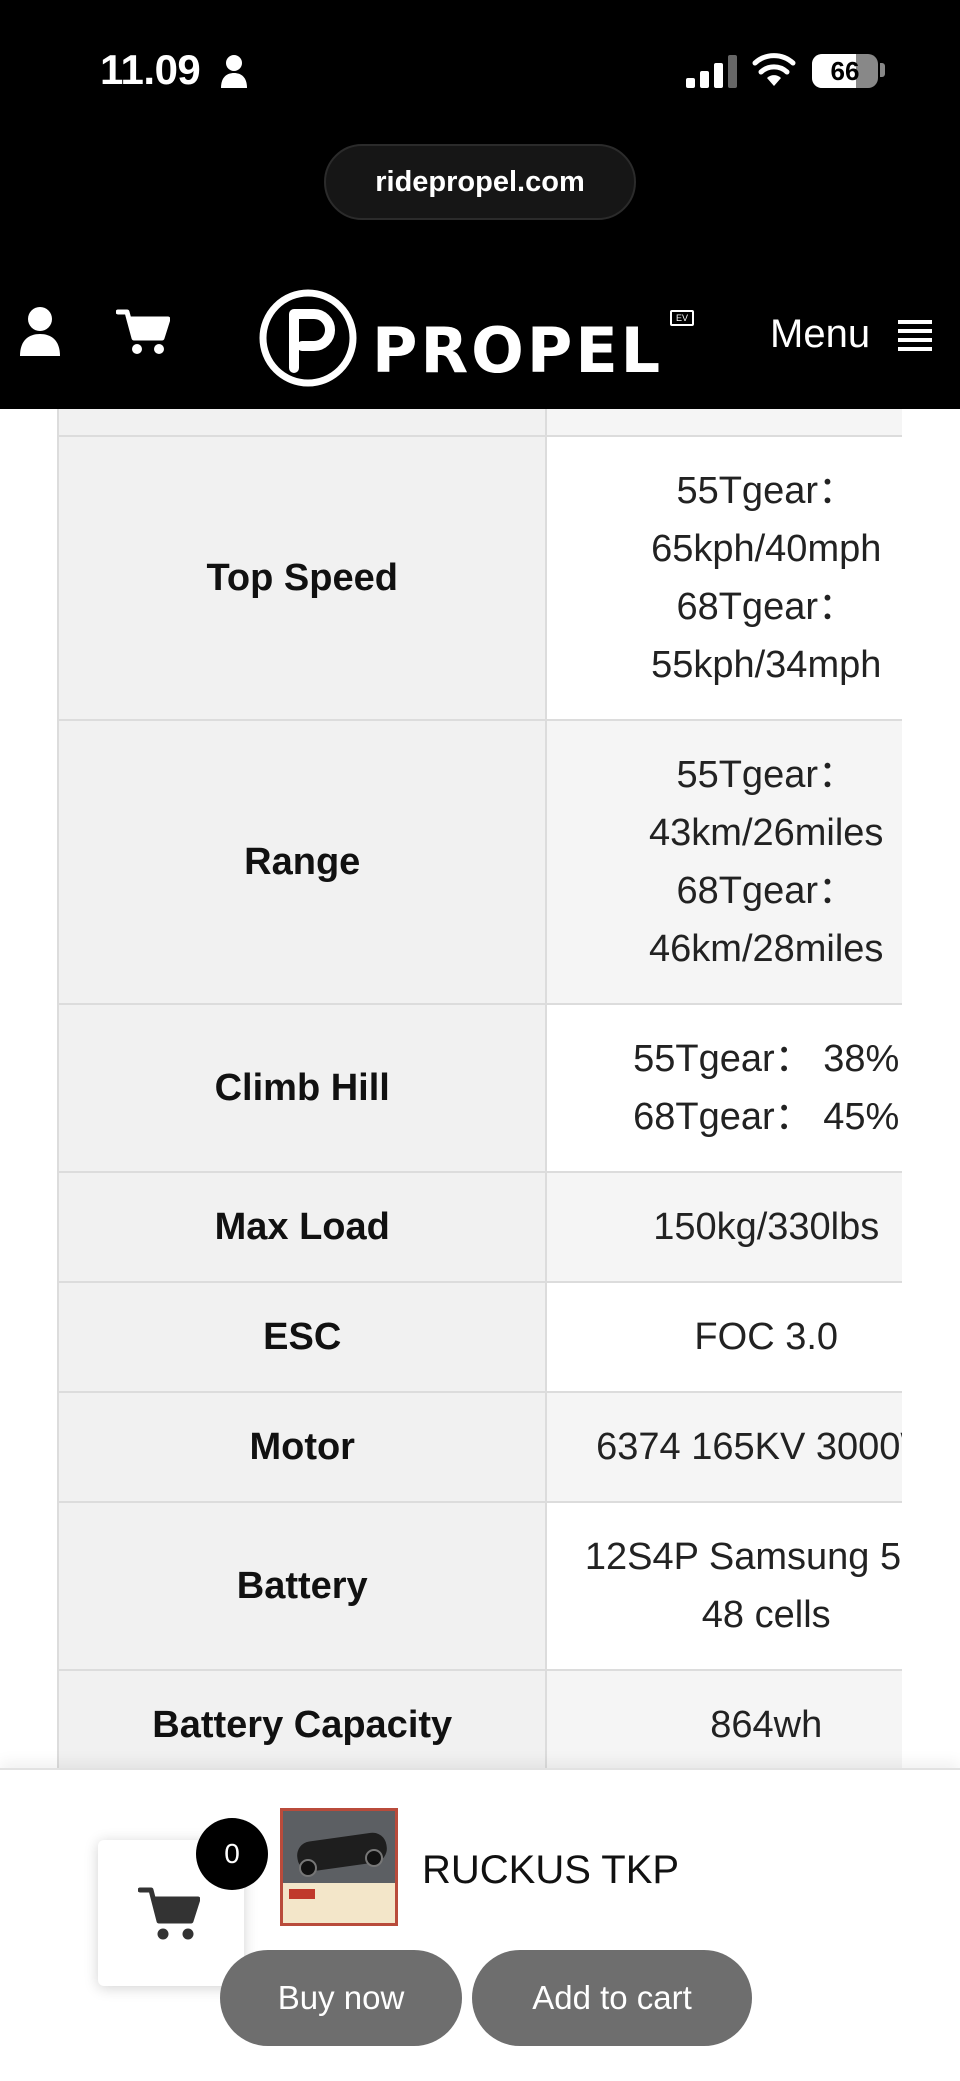  I want to click on battery-icon: 66, so click(845, 71).